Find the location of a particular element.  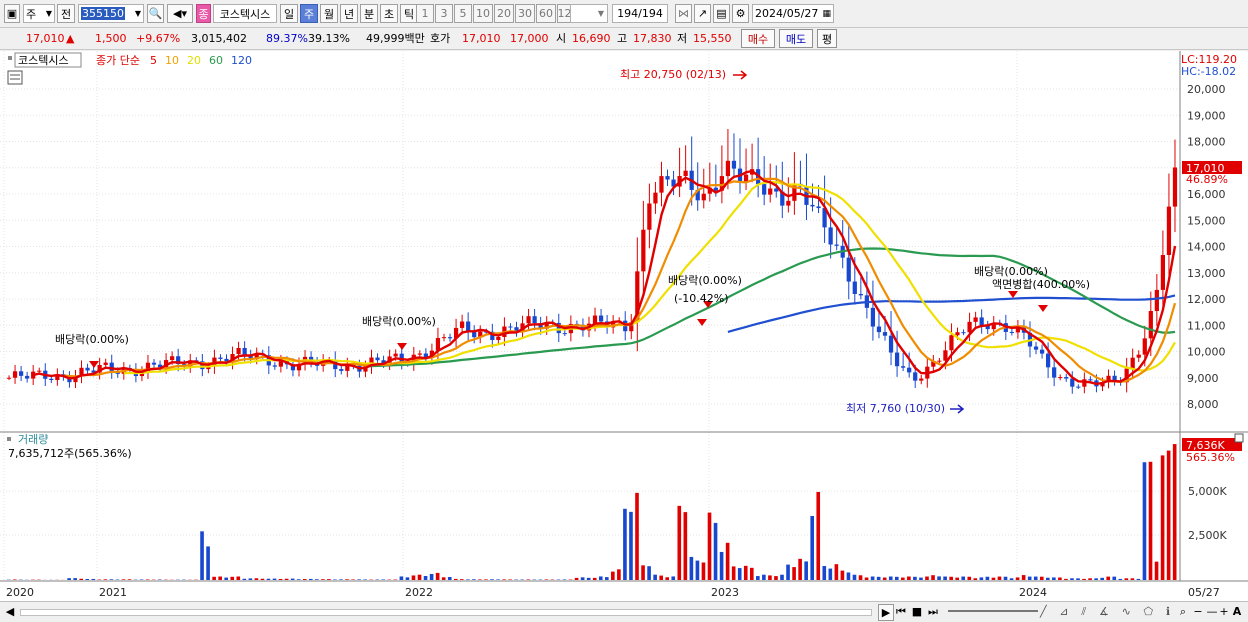

x-tick: 2022 is located at coordinates (419, 592).